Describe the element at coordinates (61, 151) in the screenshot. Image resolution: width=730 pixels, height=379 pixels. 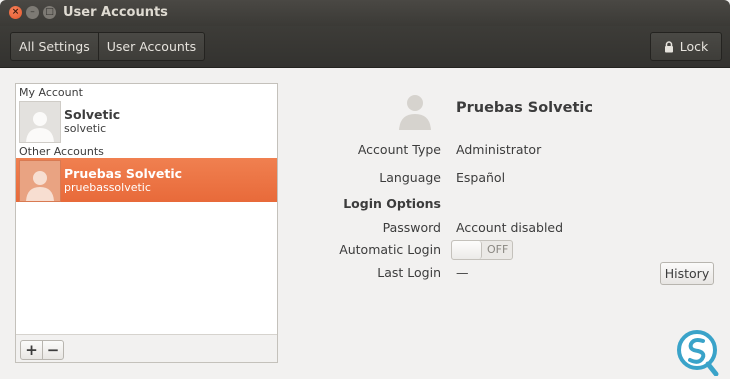
I see `other-accounts-heading: Other Accounts` at that location.